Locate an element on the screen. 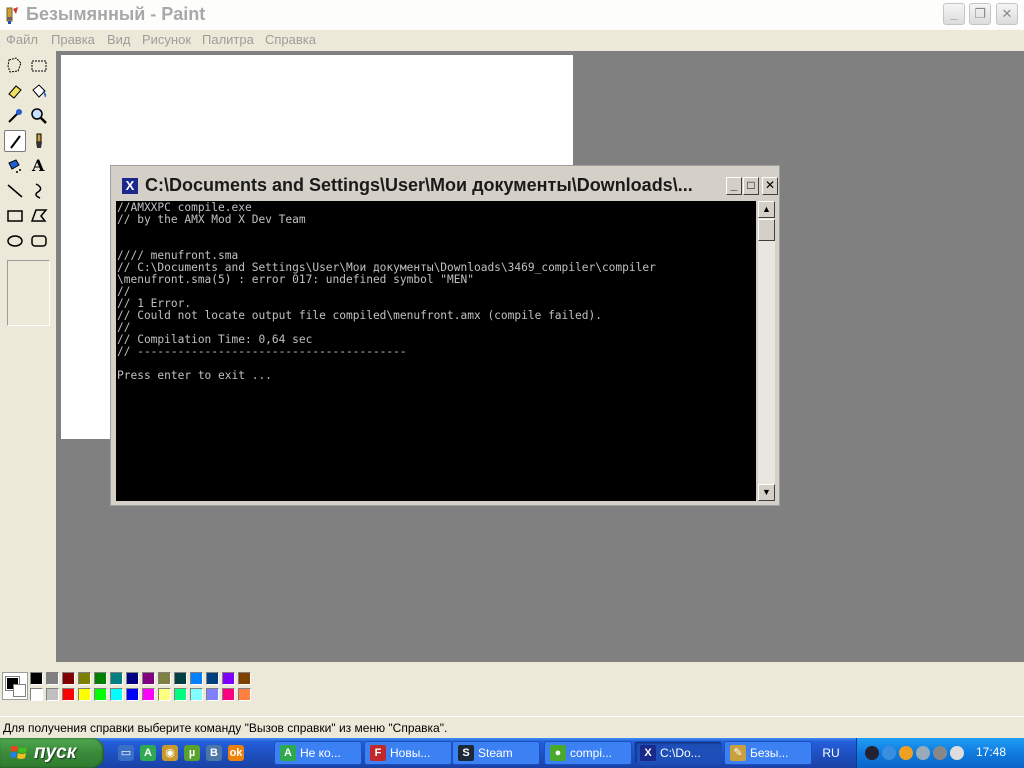 This screenshot has height=768, width=1024. start-button: пуск is located at coordinates (52, 753).